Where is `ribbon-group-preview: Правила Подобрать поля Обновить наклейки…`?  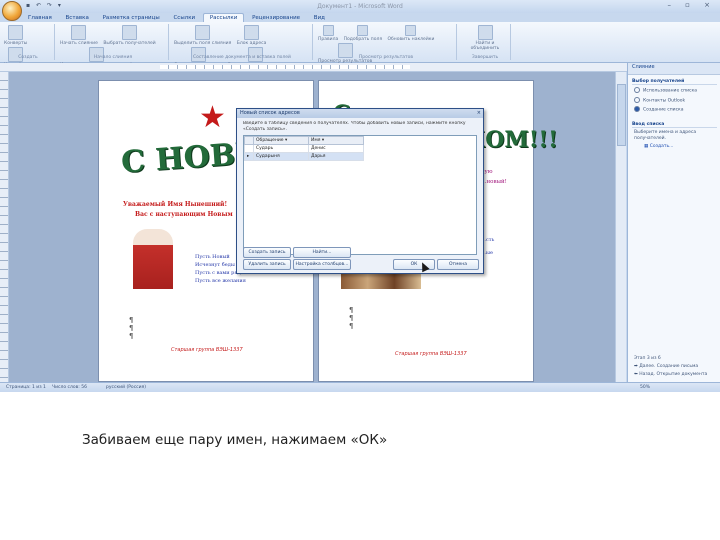
ribbon-group-preview: Правила Подобрать поля Обновить наклейки… is located at coordinates (386, 44).